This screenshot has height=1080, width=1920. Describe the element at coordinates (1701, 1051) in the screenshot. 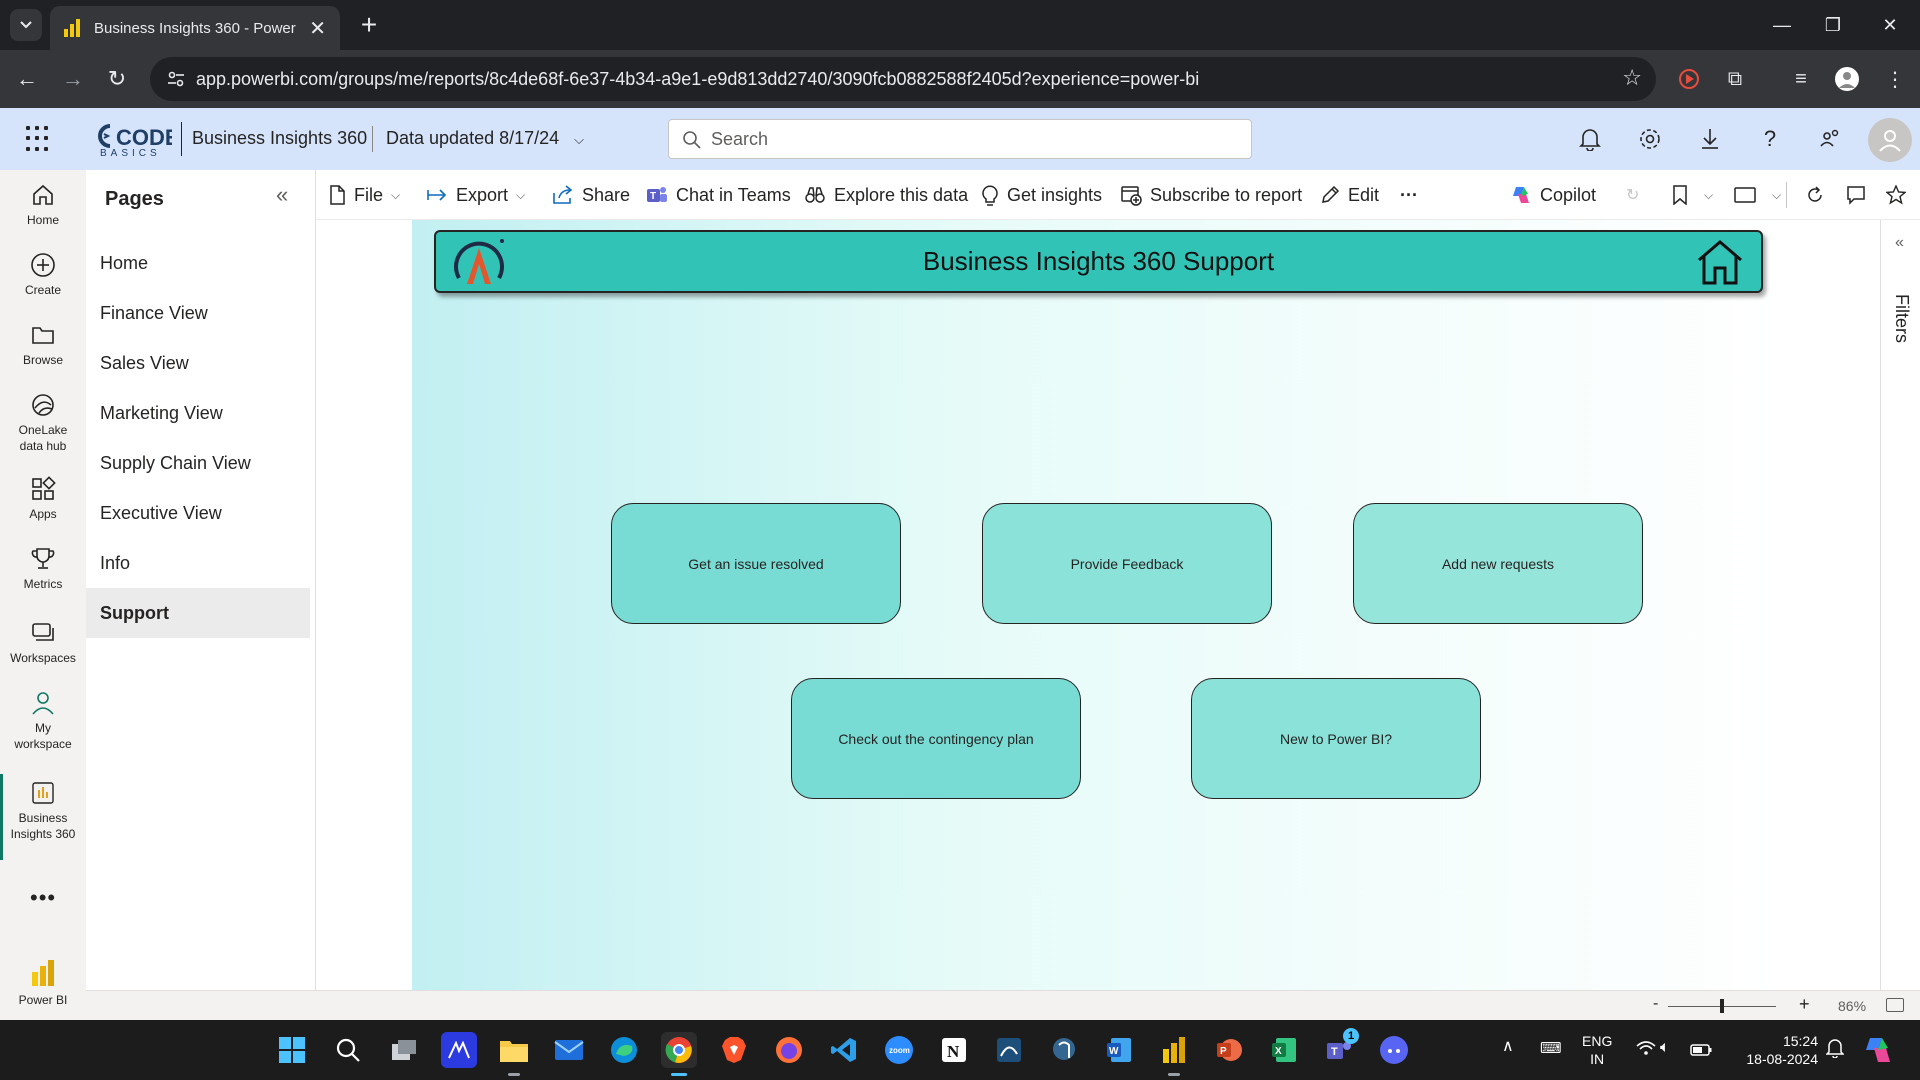

I see `battery-icon` at that location.